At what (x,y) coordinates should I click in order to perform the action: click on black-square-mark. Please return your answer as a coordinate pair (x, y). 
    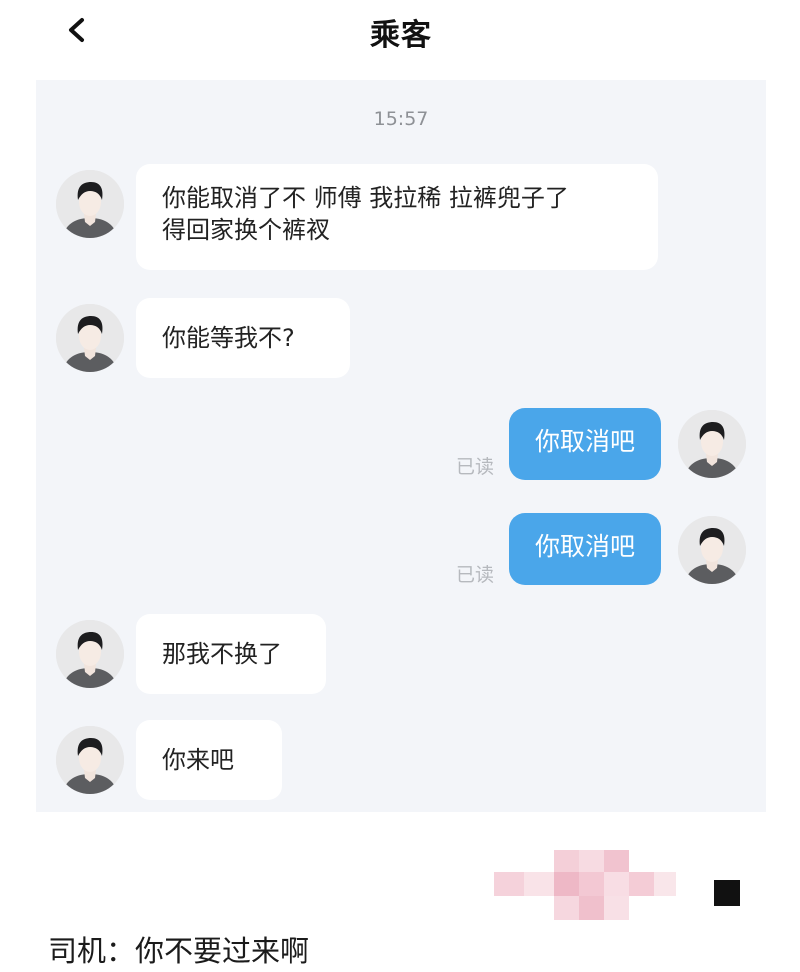
    Looking at the image, I should click on (727, 893).